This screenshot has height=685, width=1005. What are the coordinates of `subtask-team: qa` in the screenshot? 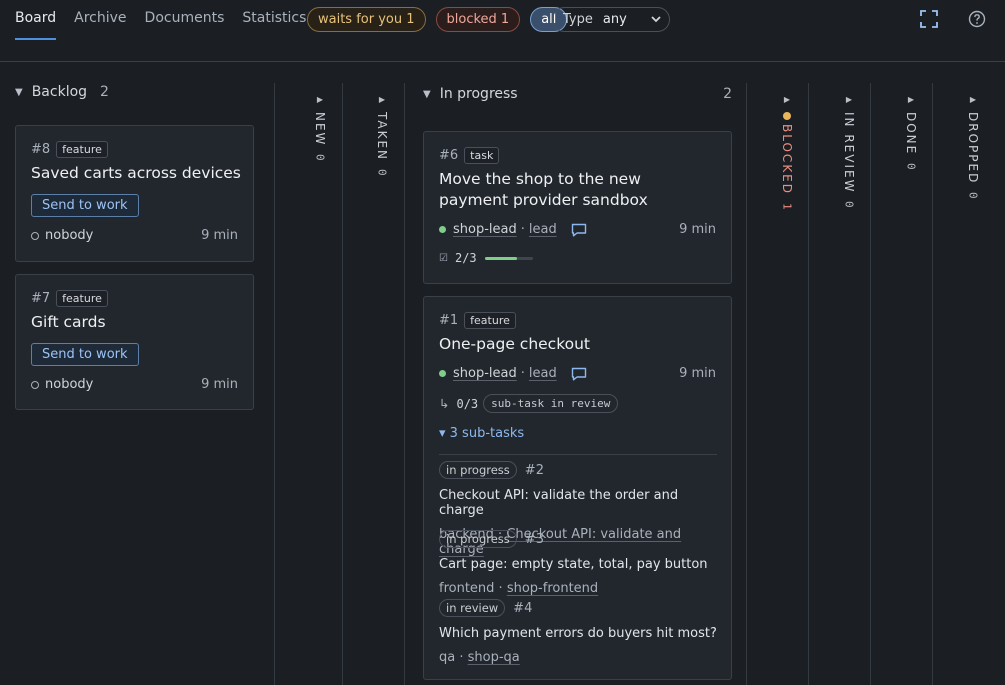 It's located at (447, 657).